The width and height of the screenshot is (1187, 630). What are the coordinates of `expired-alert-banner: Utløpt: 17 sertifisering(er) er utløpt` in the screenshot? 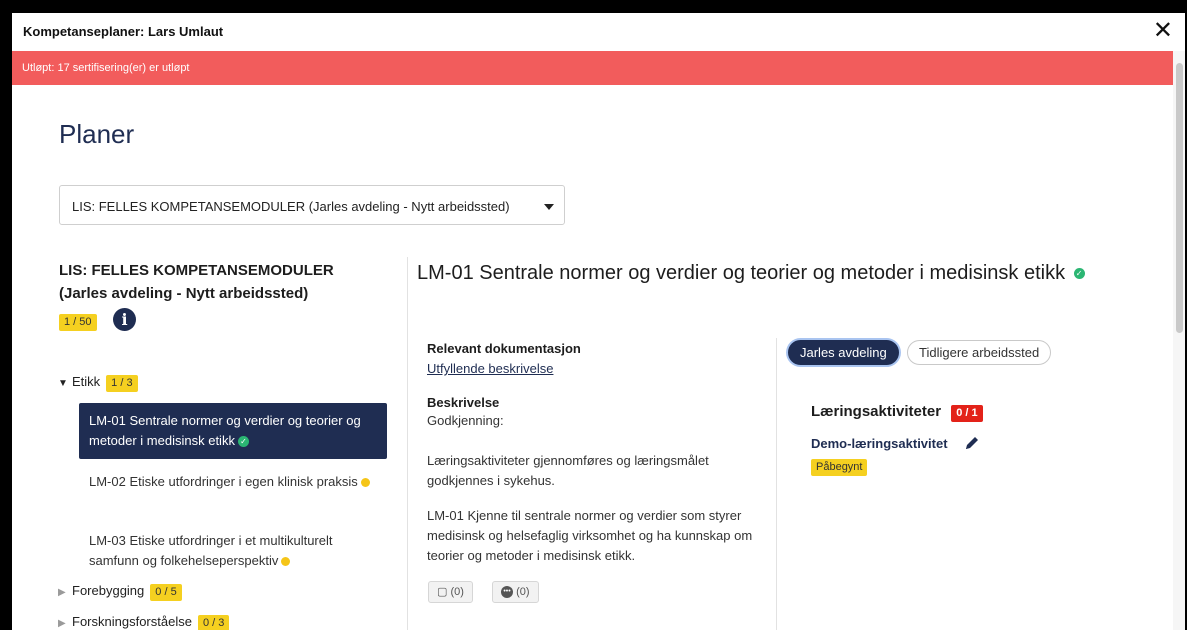 It's located at (598, 68).